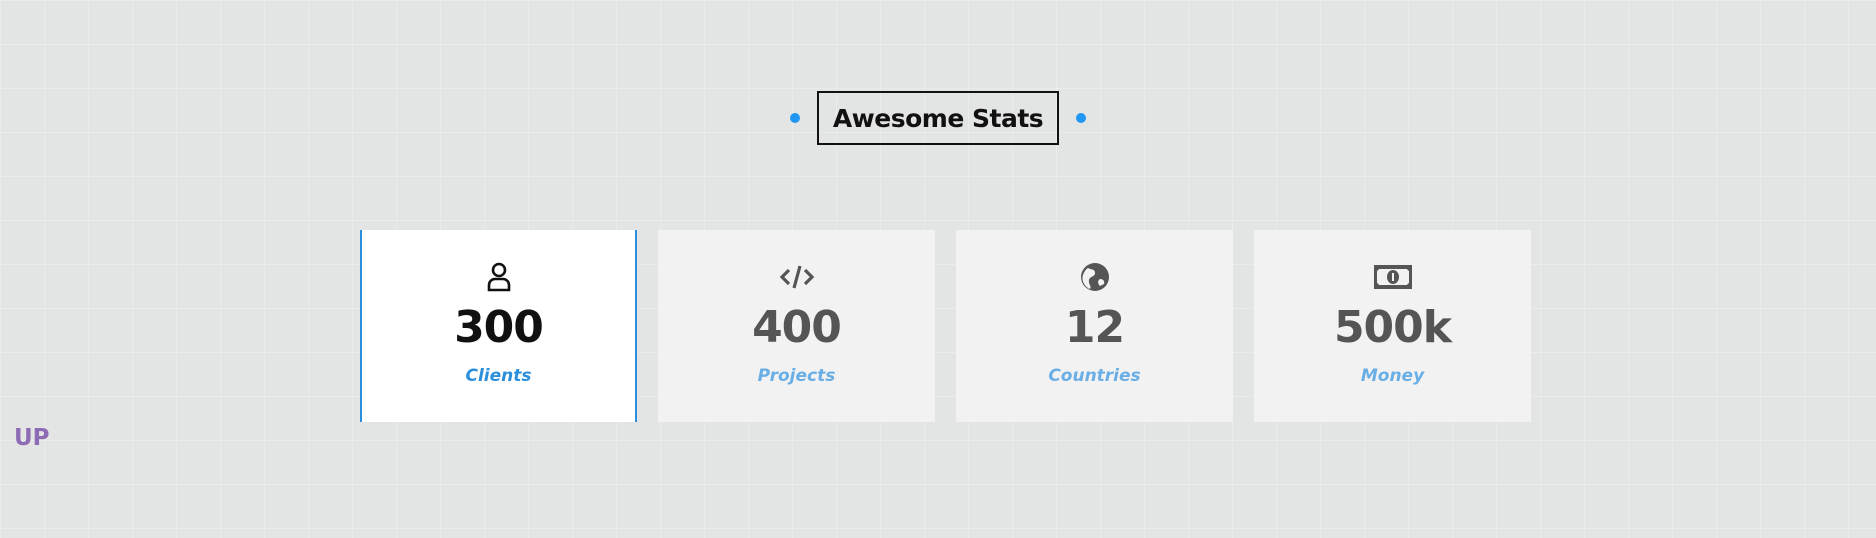  What do you see at coordinates (1393, 277) in the screenshot?
I see `money-bill-icon` at bounding box center [1393, 277].